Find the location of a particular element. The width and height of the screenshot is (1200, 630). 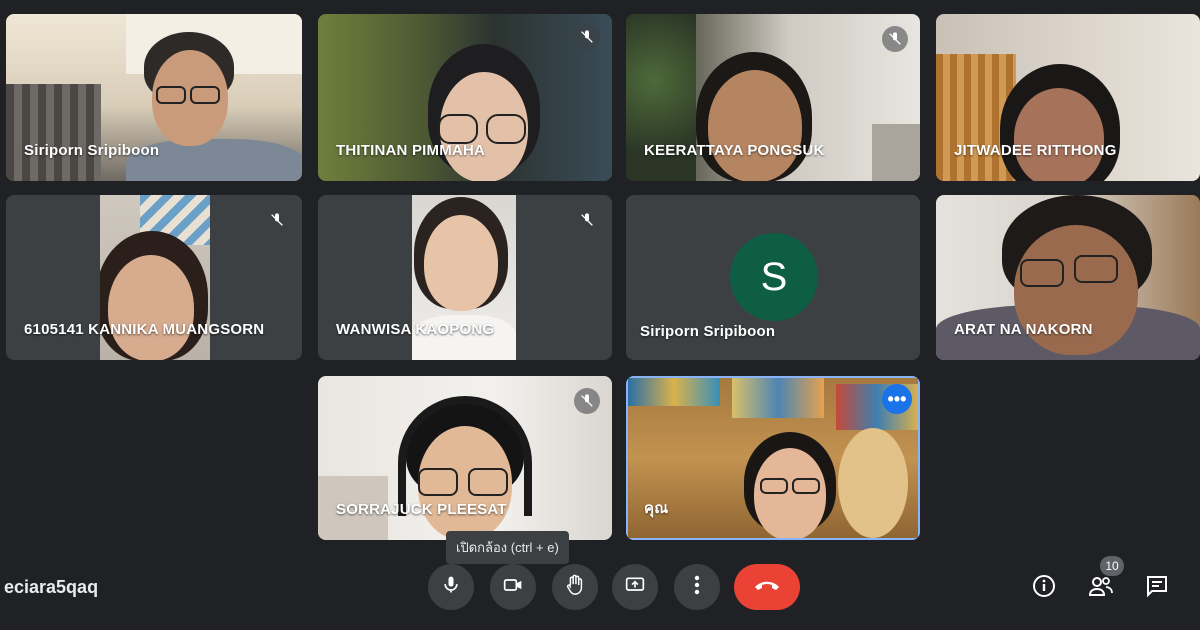

meeting-code: eciara5qaq is located at coordinates (51, 587).